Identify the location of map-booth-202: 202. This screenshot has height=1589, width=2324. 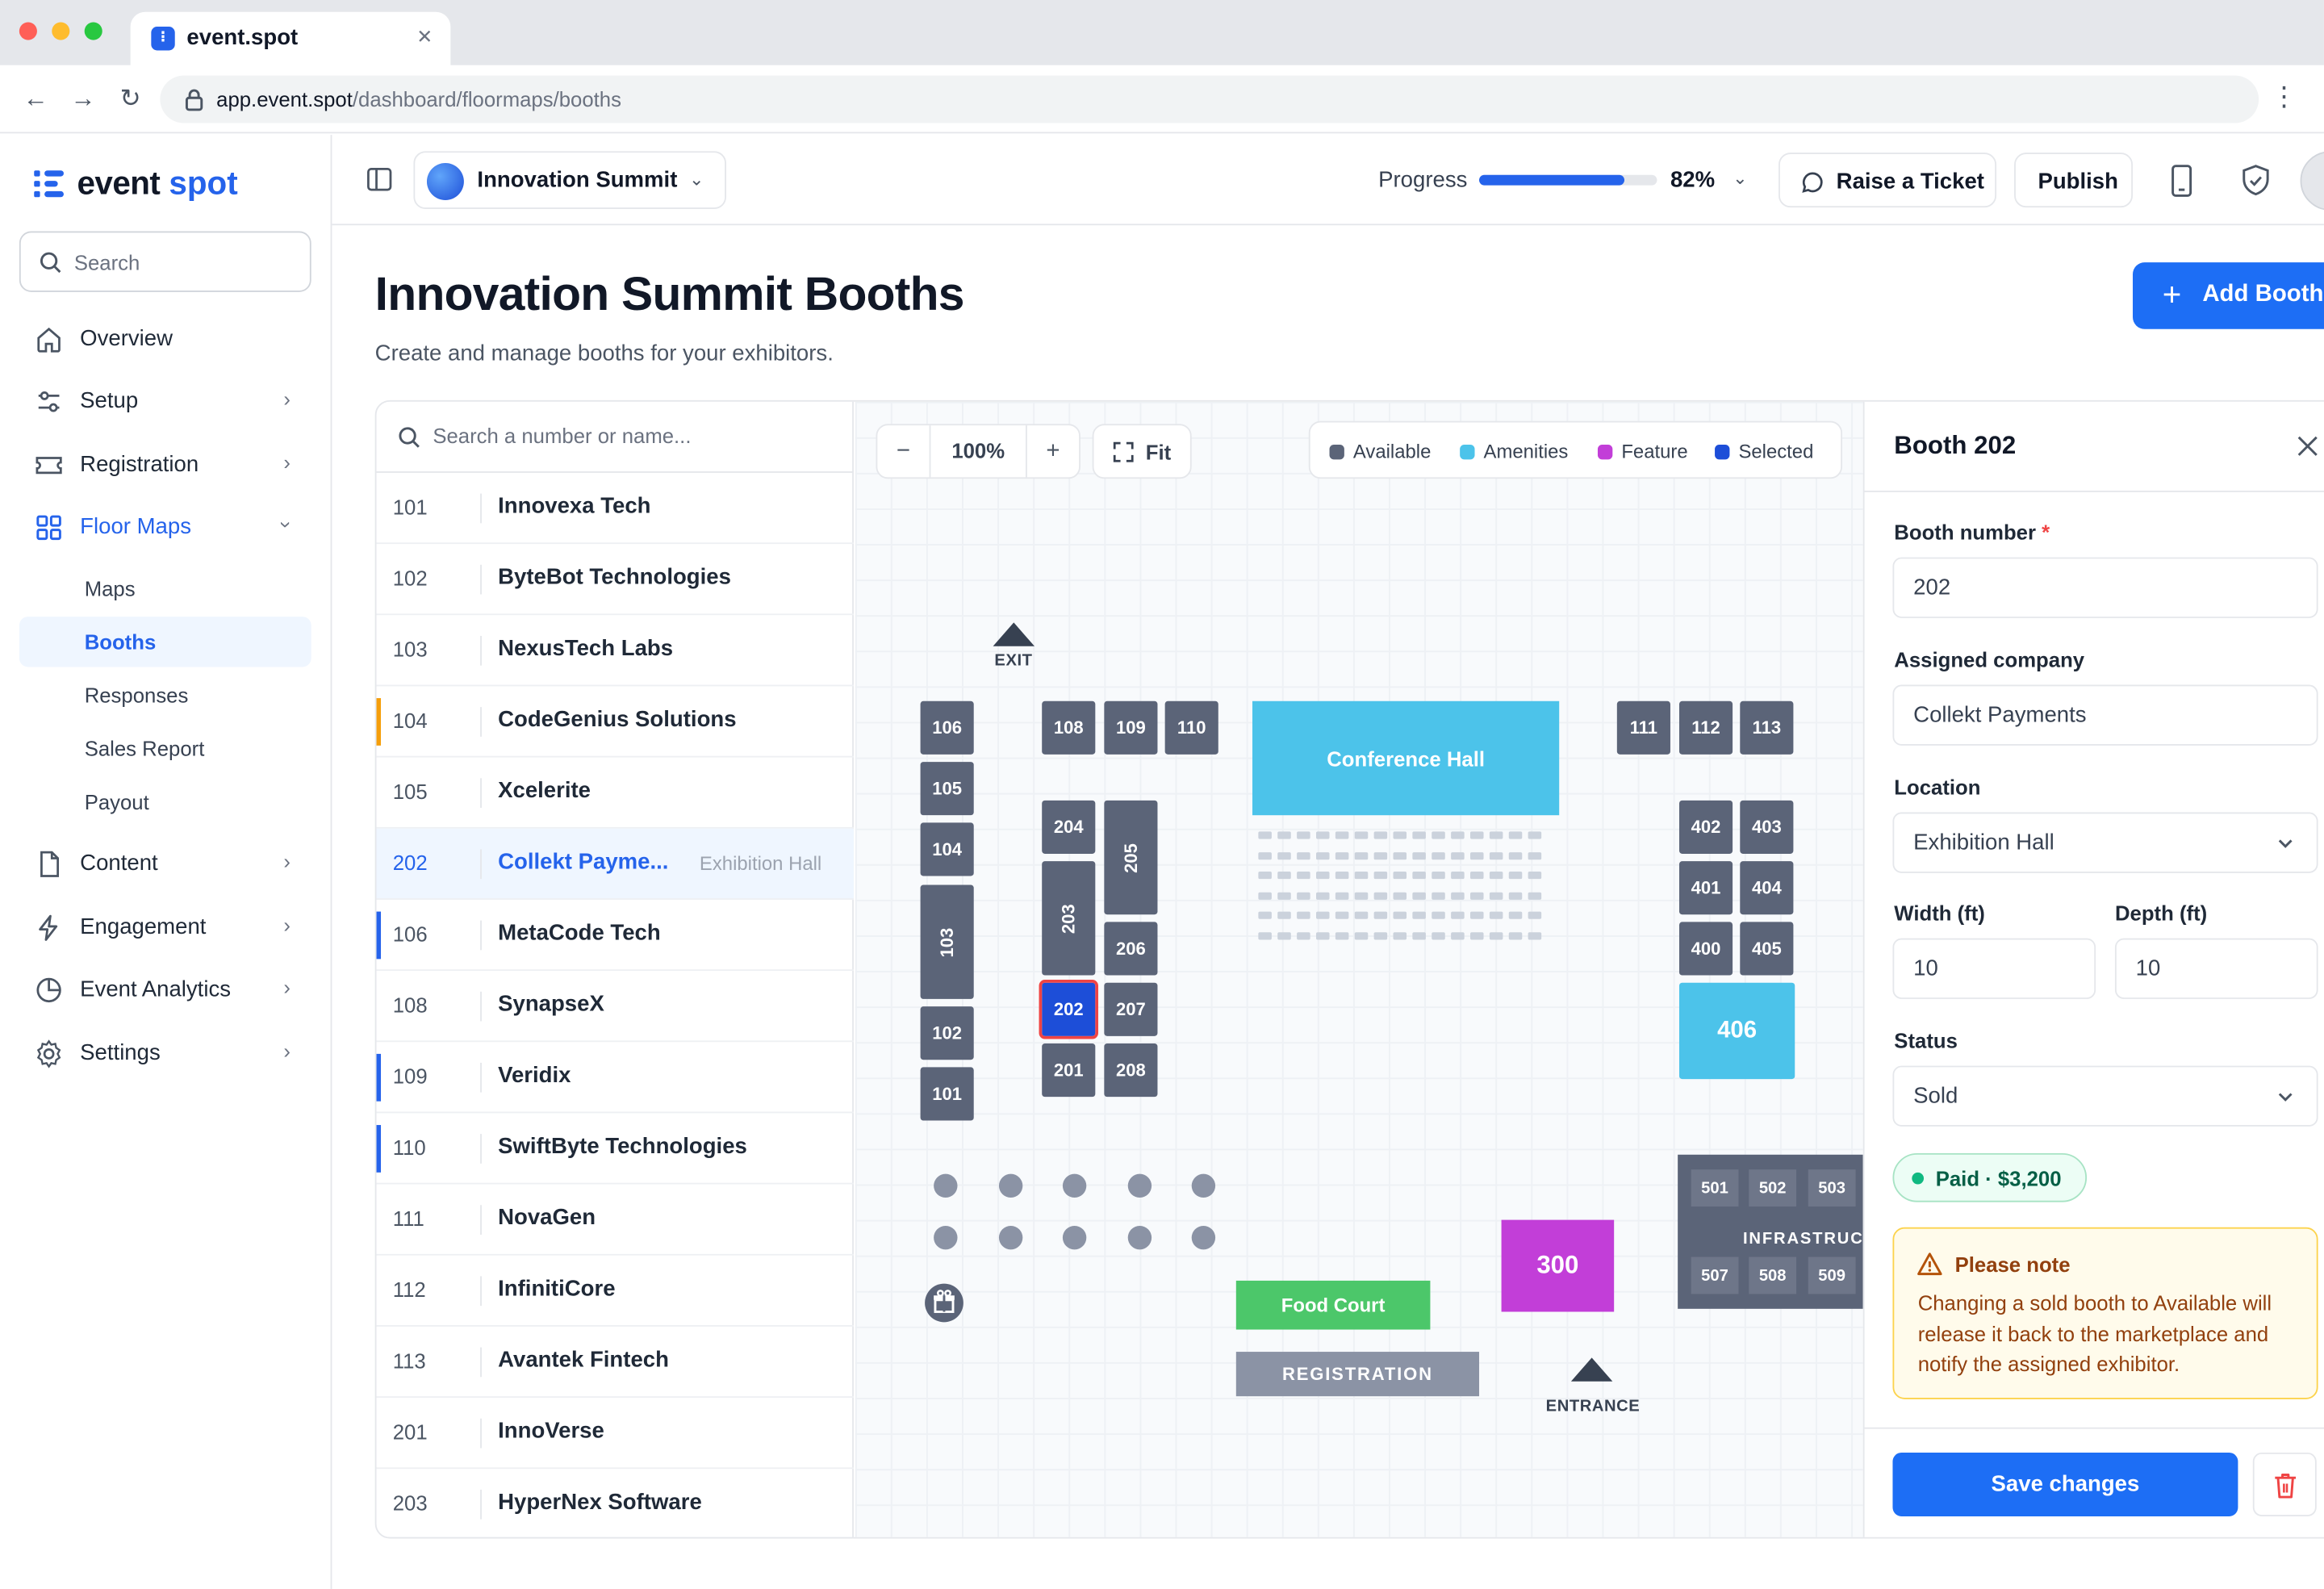
(1068, 1009).